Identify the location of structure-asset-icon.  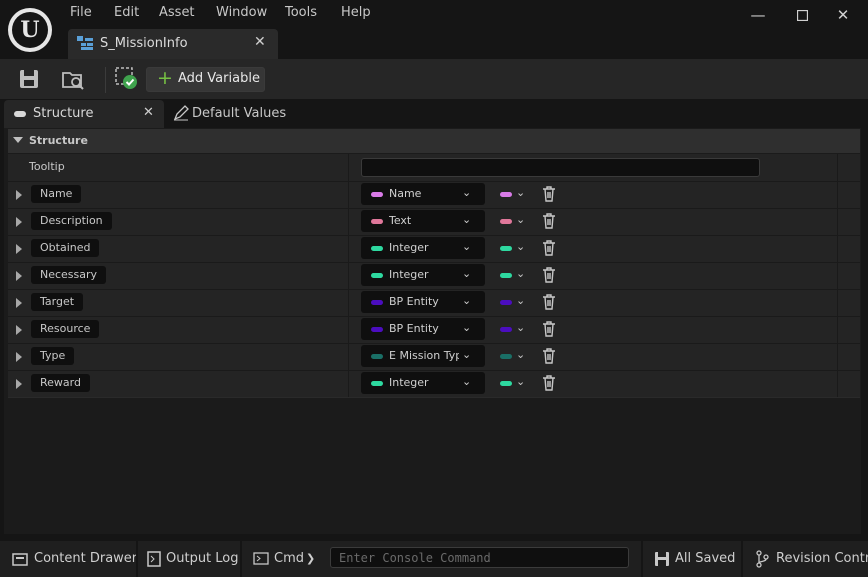
(85, 43).